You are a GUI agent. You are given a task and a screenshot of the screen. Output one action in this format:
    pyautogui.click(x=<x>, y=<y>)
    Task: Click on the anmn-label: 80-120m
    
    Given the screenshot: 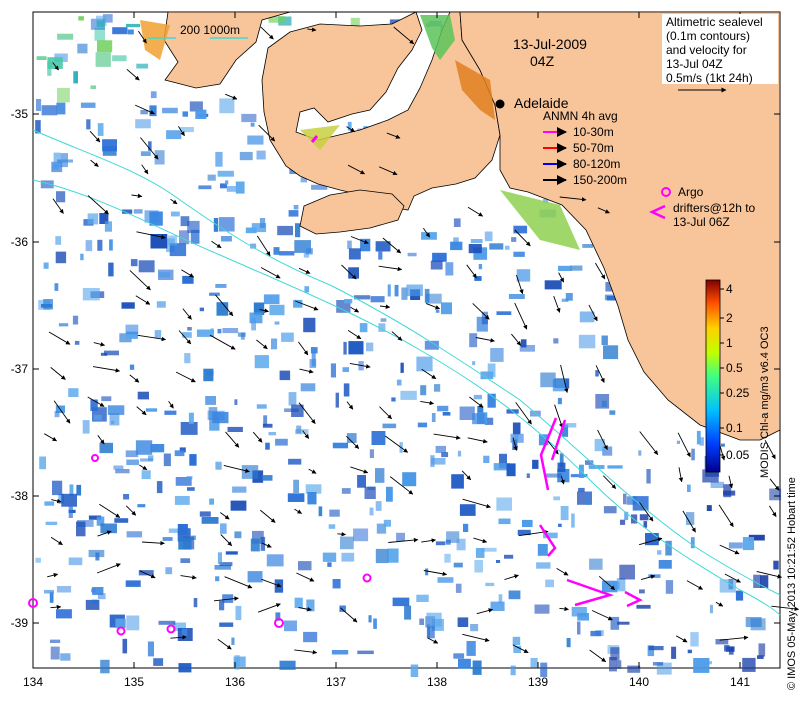 What is the action you would take?
    pyautogui.click(x=596, y=164)
    